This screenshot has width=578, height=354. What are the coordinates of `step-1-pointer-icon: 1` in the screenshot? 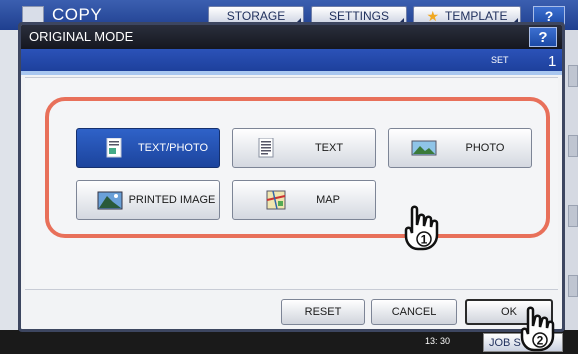 It's located at (420, 228).